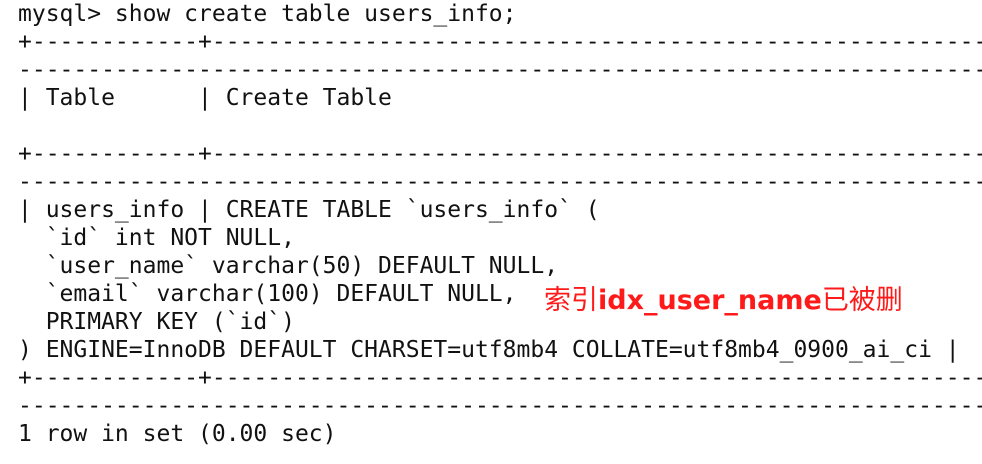 This screenshot has width=982, height=464. What do you see at coordinates (177, 434) in the screenshot?
I see `result-summary-line: 1 row in set (0.00 sec)` at bounding box center [177, 434].